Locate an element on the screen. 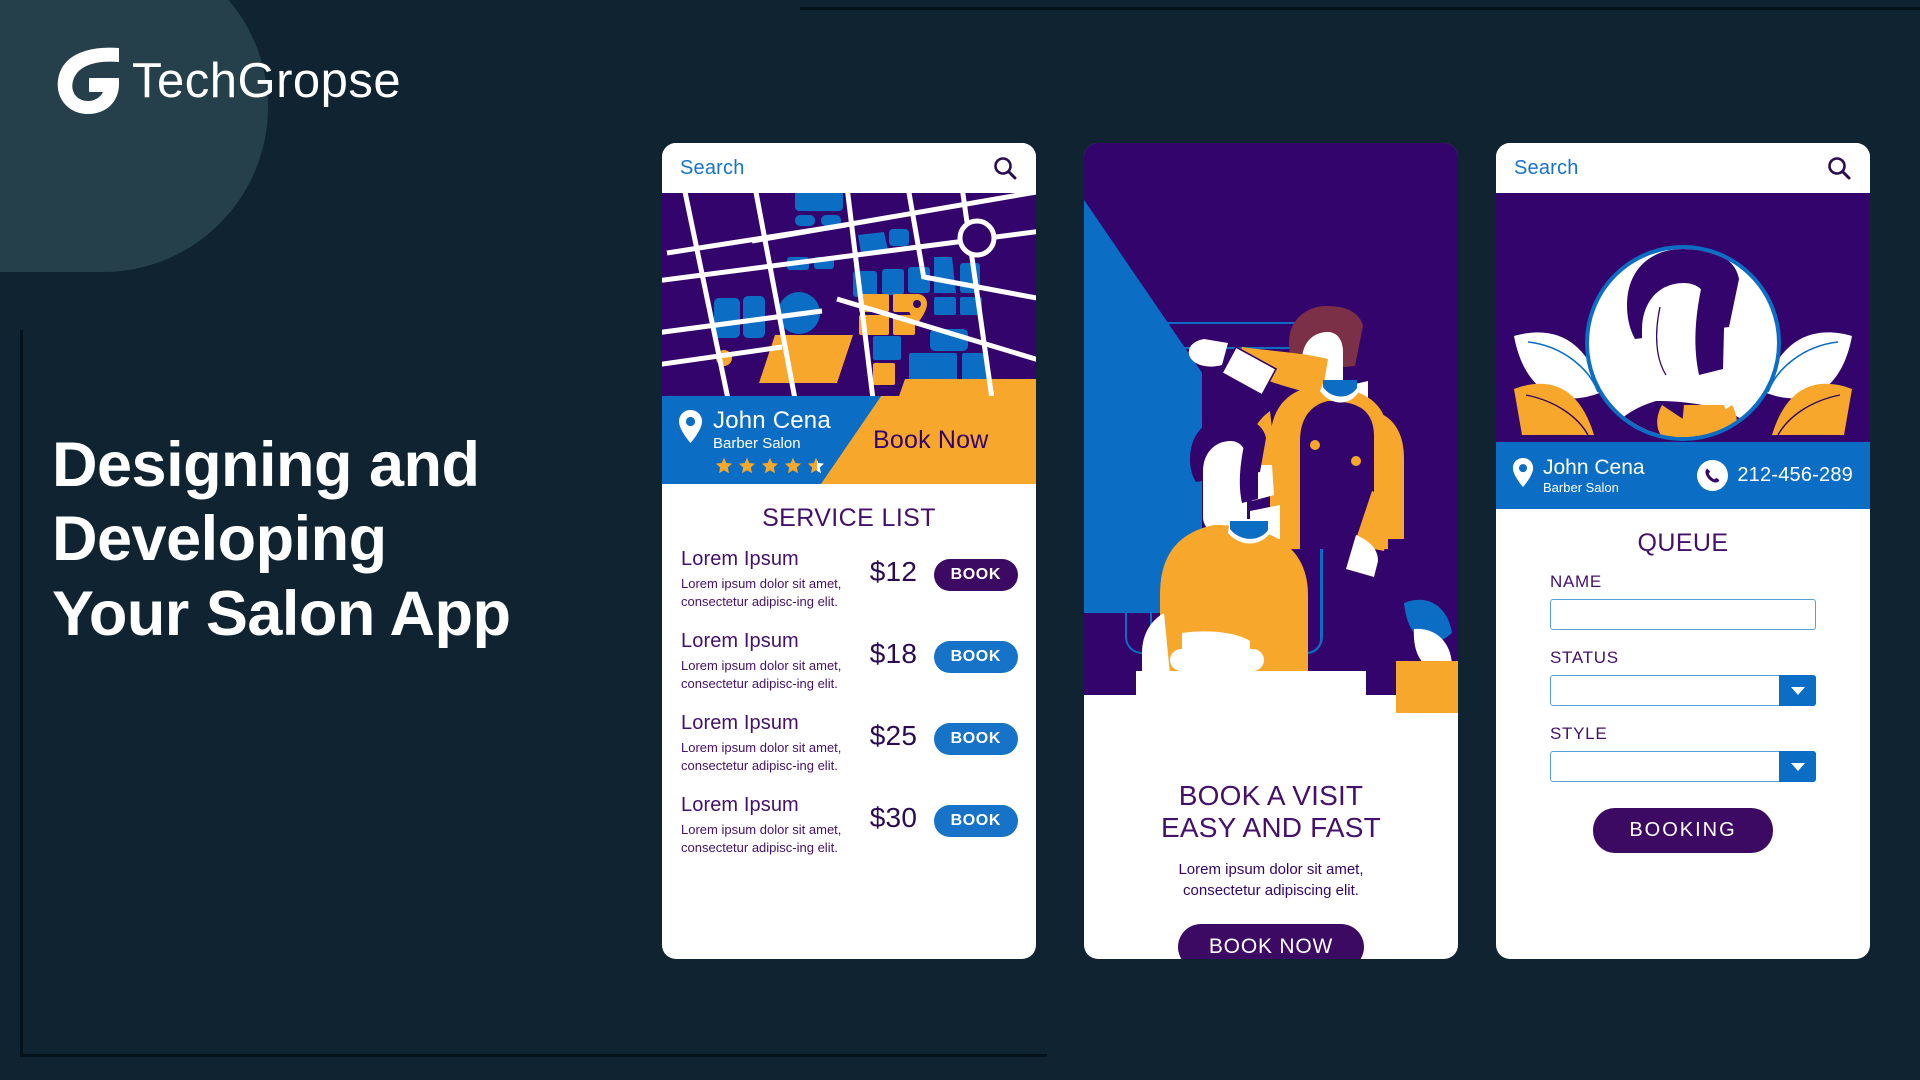 The height and width of the screenshot is (1080, 1920). frame-line-top is located at coordinates (1360, 8).